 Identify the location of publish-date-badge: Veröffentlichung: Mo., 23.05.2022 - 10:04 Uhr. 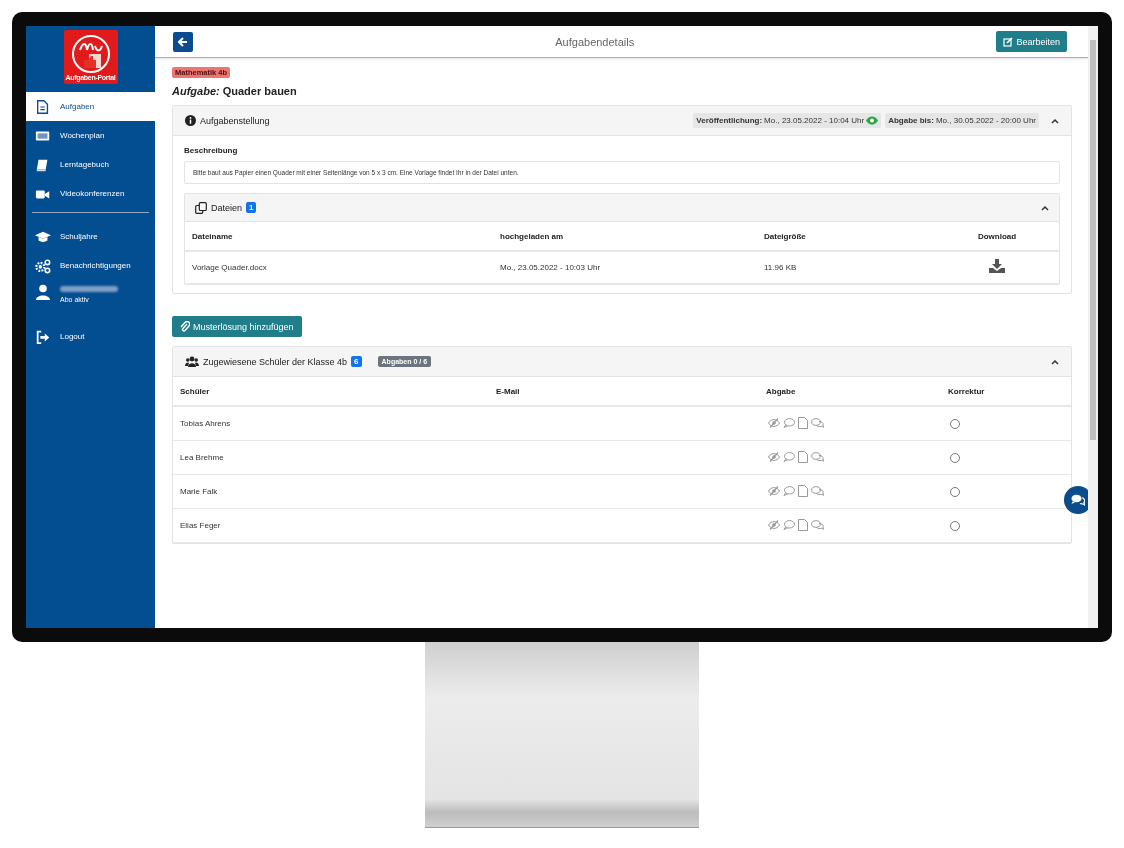
(787, 120).